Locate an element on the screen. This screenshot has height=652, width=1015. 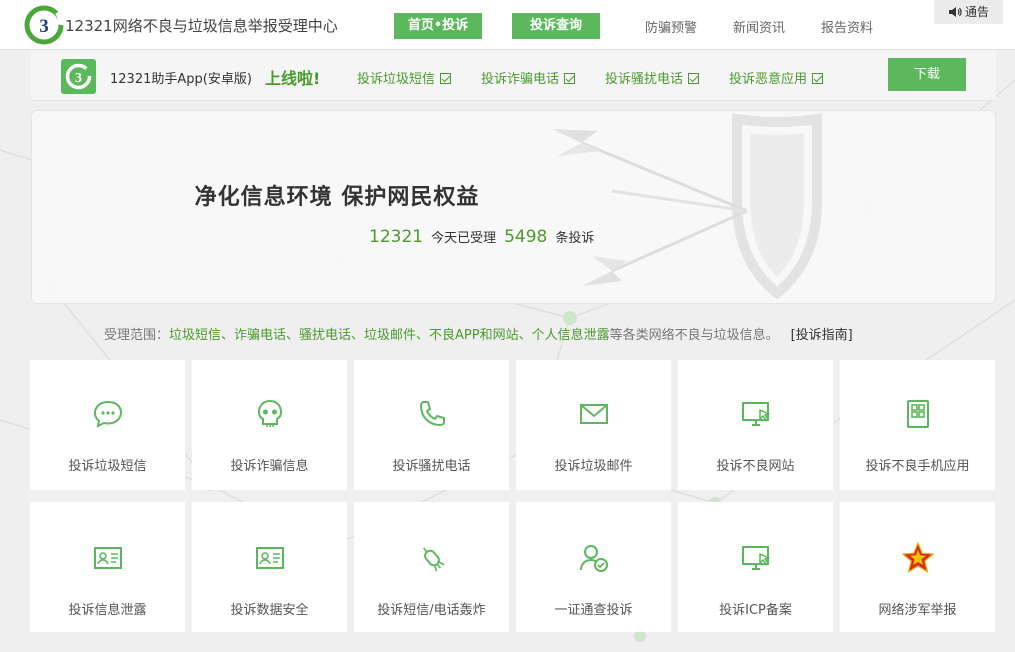
app-grid-icon is located at coordinates (918, 414).